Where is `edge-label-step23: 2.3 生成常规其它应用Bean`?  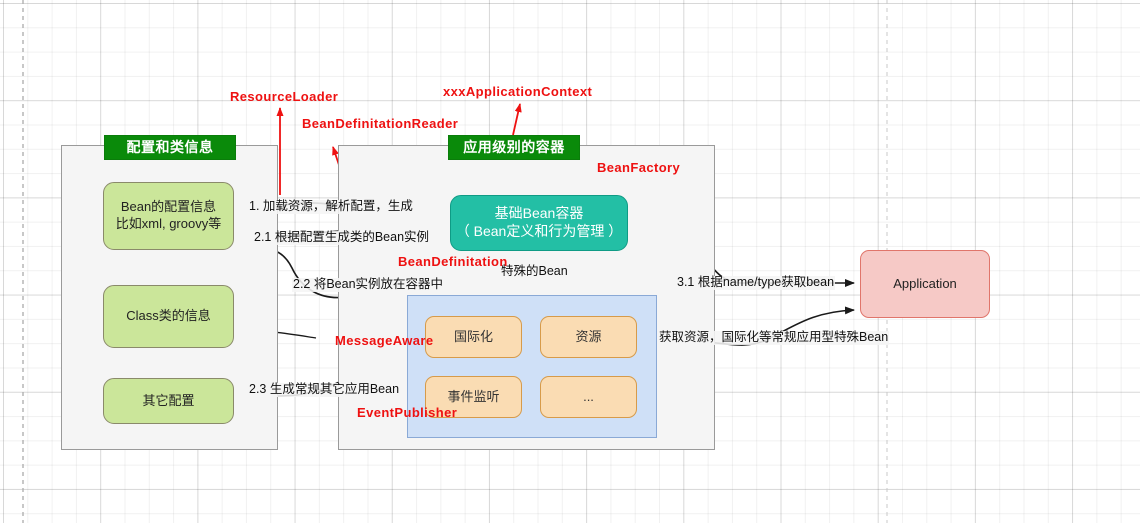
edge-label-step23: 2.3 生成常规其它应用Bean is located at coordinates (324, 389).